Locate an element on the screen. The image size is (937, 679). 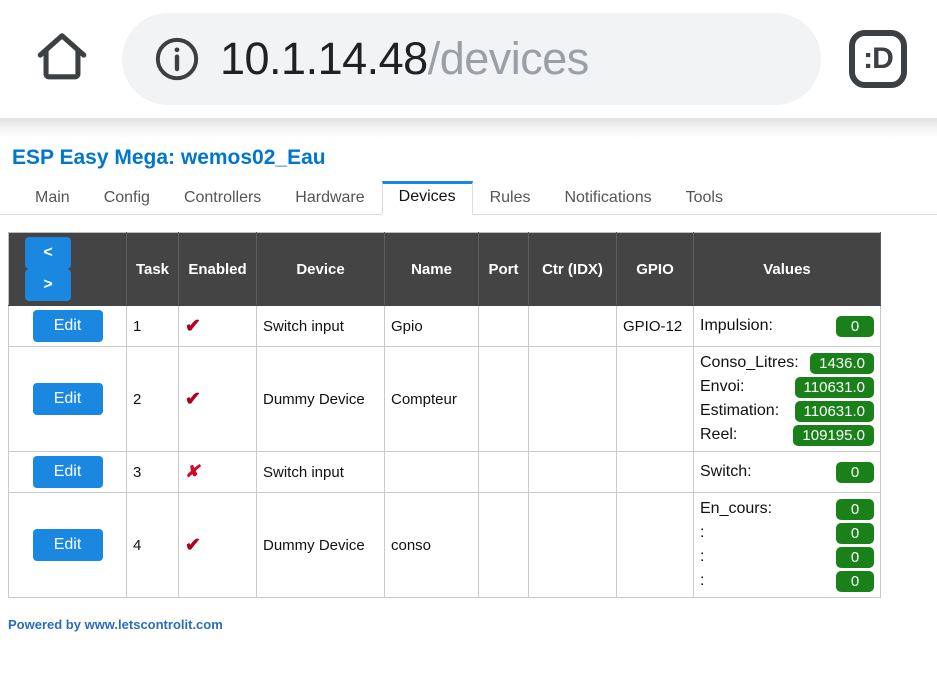
cell-task: 3 is located at coordinates (152, 472).